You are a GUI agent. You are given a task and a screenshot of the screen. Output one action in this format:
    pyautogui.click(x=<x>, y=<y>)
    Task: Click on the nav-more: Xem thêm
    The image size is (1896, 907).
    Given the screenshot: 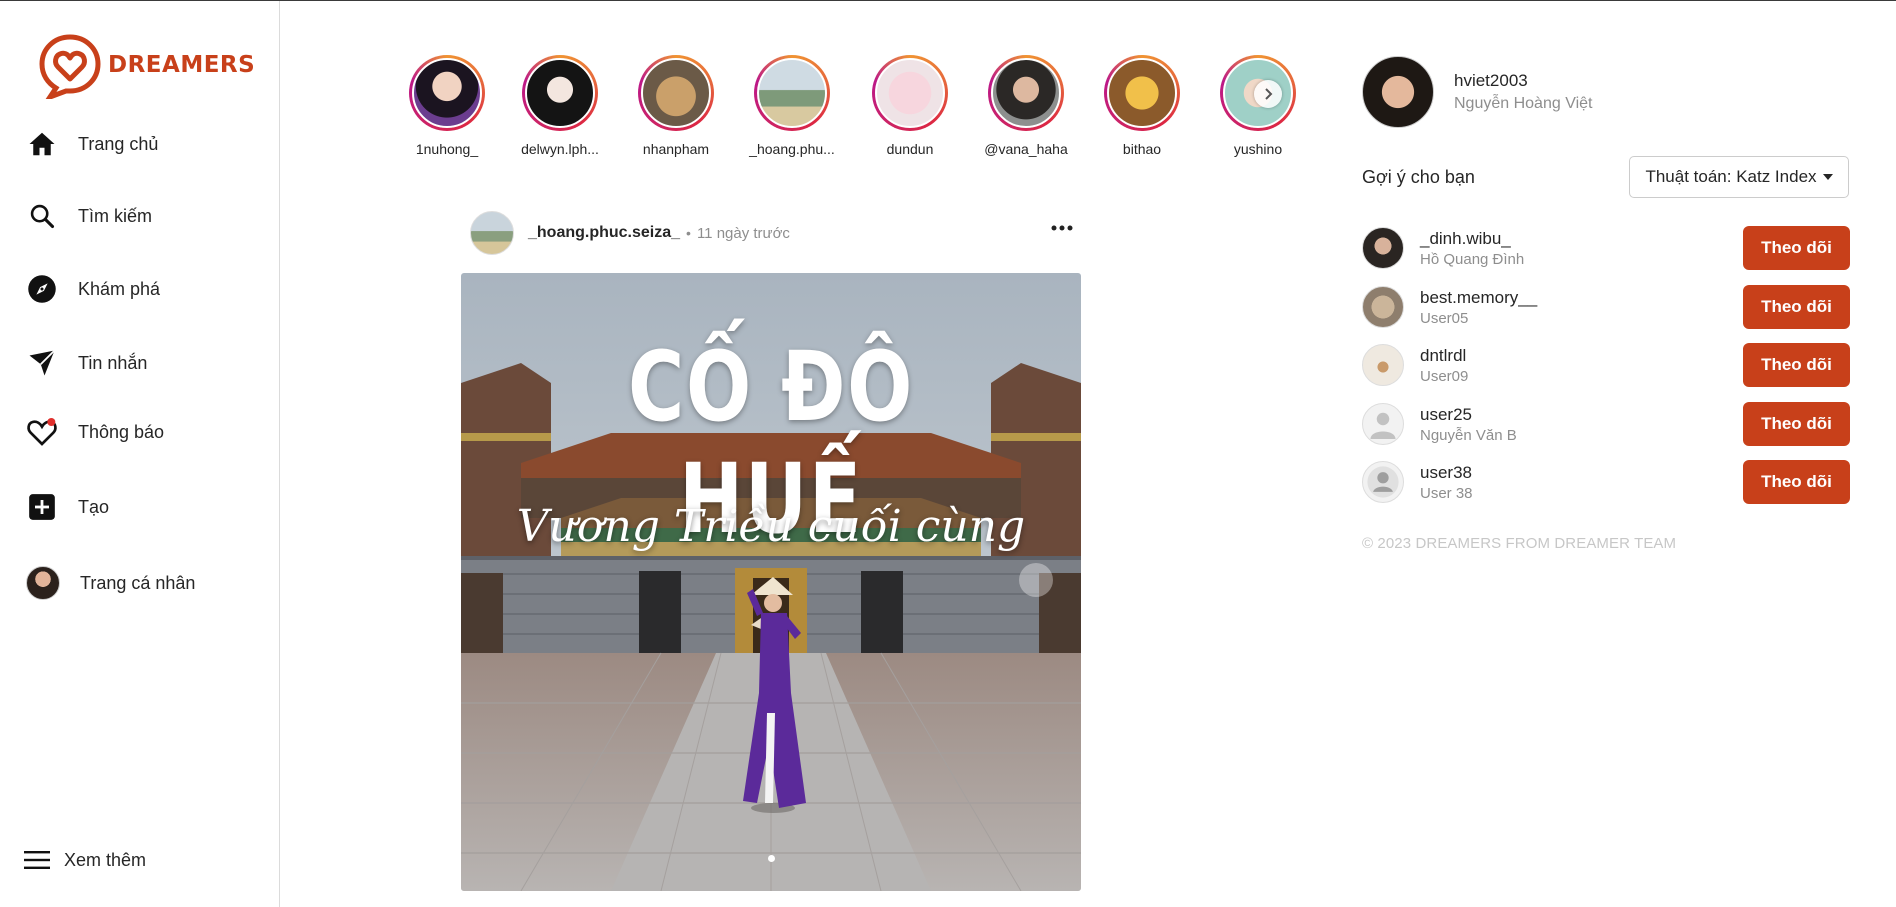 What is the action you would take?
    pyautogui.click(x=85, y=860)
    